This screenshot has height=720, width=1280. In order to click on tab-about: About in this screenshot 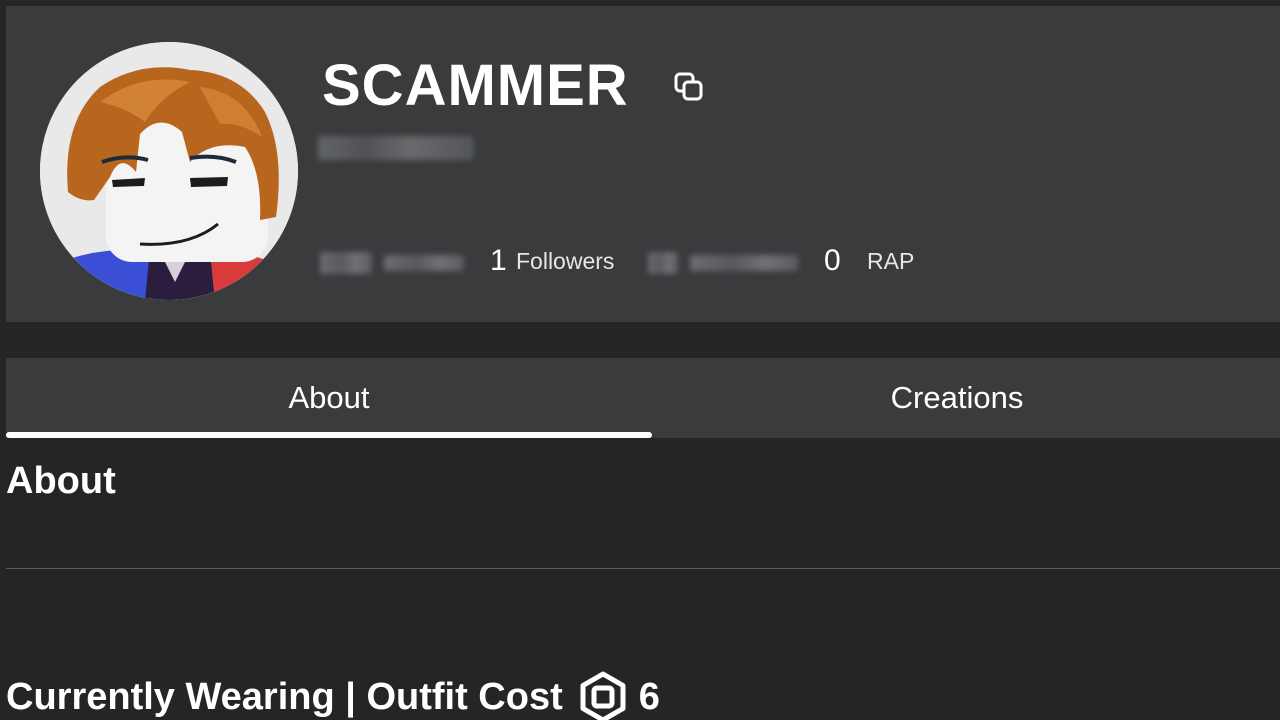, I will do `click(329, 398)`.